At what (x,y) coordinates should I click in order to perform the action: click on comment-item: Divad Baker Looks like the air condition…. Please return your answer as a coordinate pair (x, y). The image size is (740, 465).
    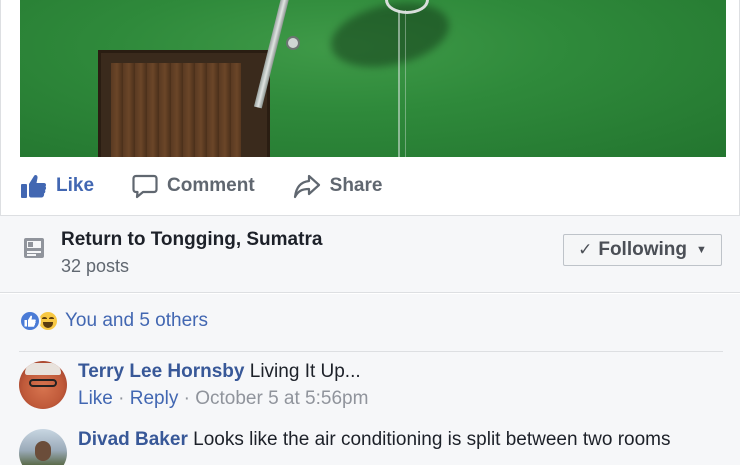
    Looking at the image, I should click on (371, 447).